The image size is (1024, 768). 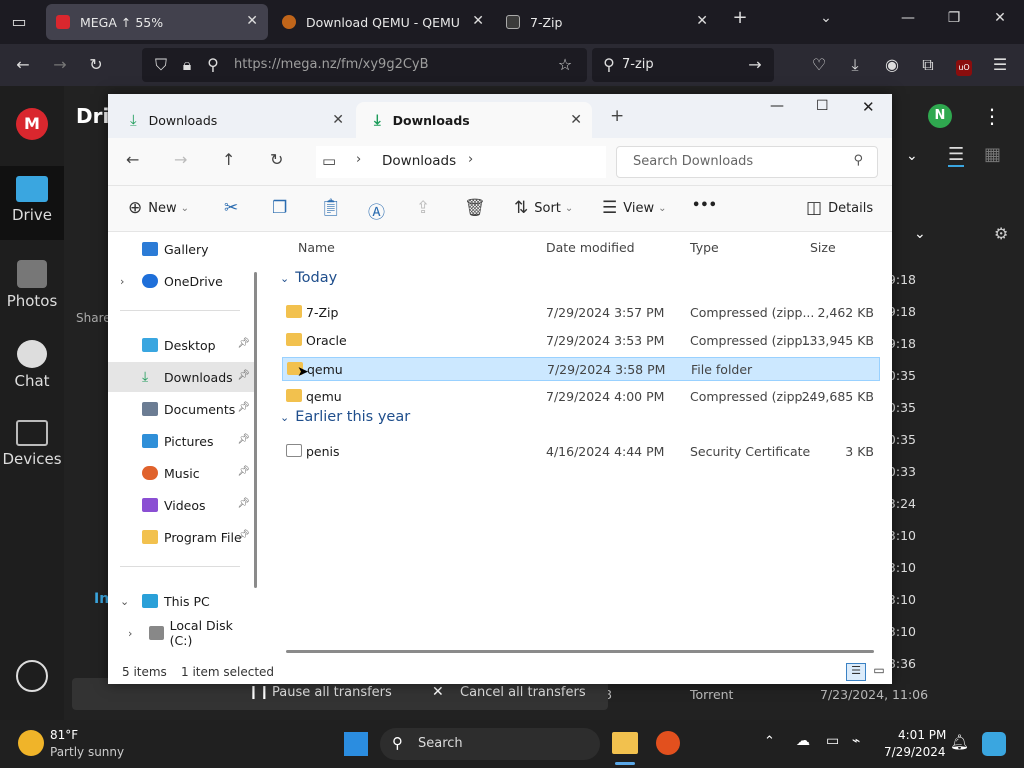 I want to click on tiles-view-icon: ▭, so click(x=879, y=672).